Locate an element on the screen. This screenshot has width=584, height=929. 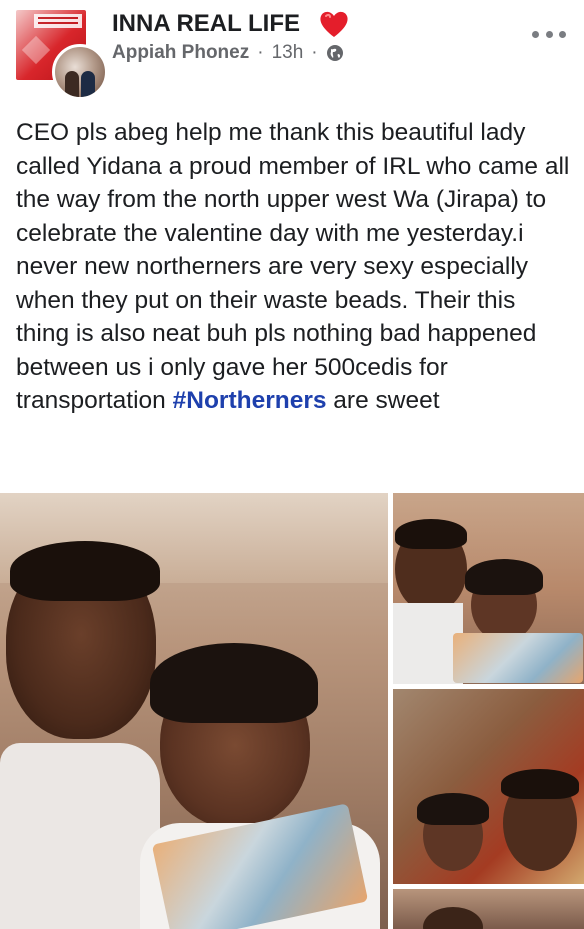
photo-bottom-right is located at coordinates (488, 909).